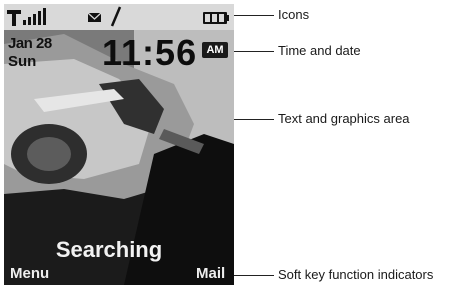 This screenshot has height=289, width=449. I want to click on callout-label-icons: Icons, so click(294, 14).